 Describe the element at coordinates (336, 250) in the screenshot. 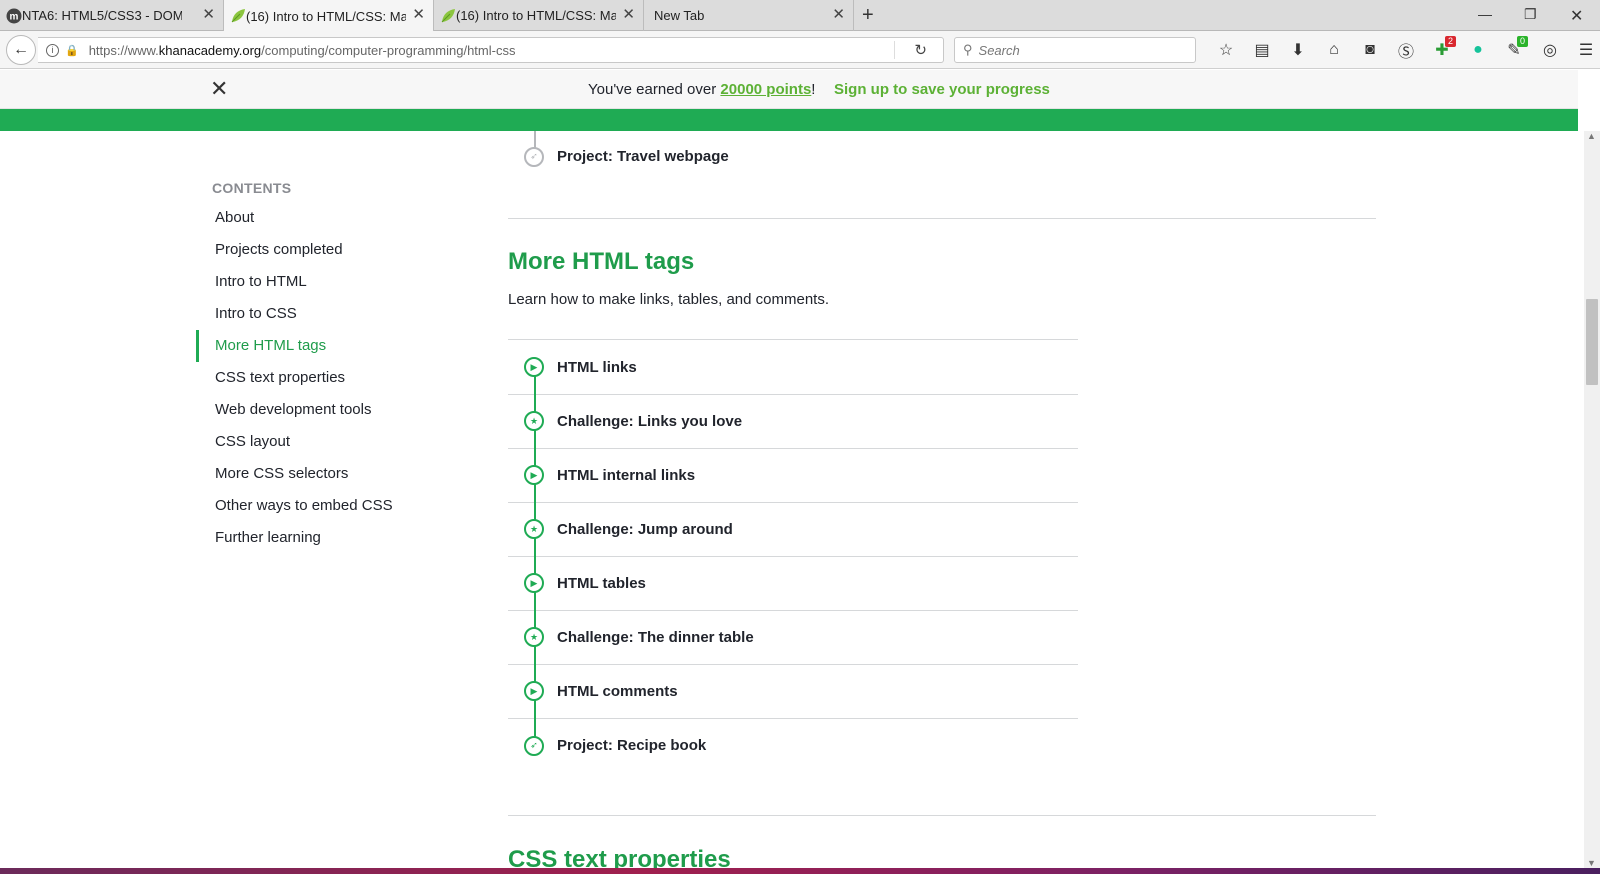

I see `sidebar-item-projects-completed: Projects completed` at that location.